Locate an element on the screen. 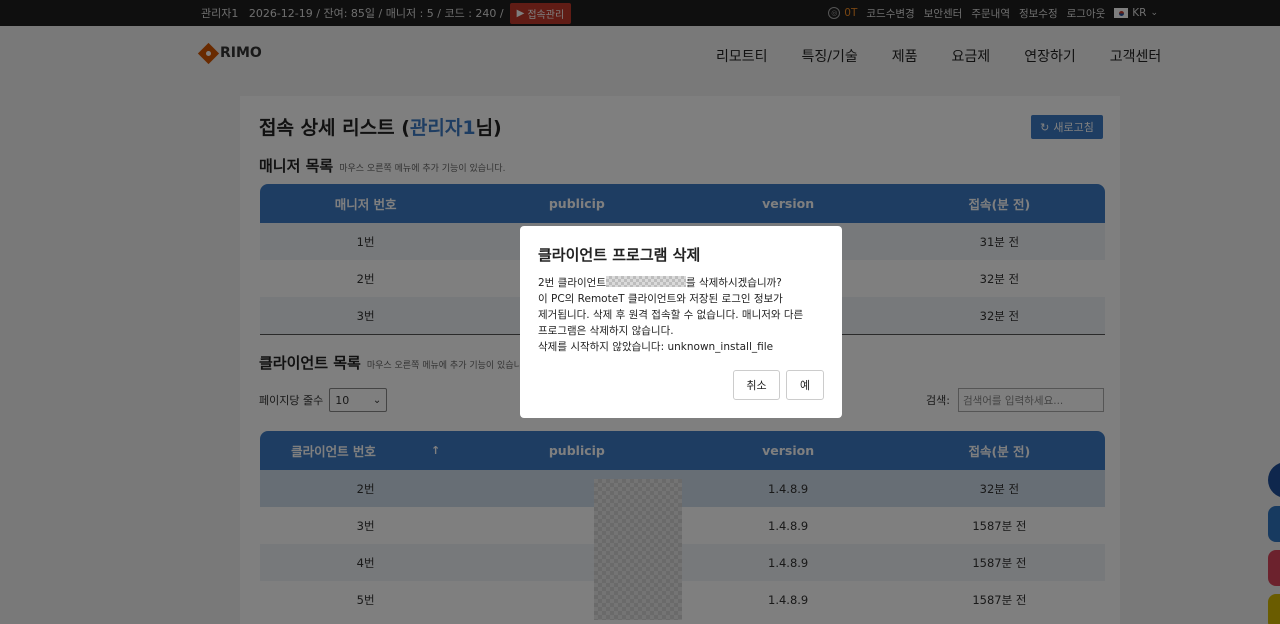  dialog-line-3: 제거됩니다. 삭제 후 원격 접속할 수 없습니다. 매니저와 다른 is located at coordinates (671, 315).